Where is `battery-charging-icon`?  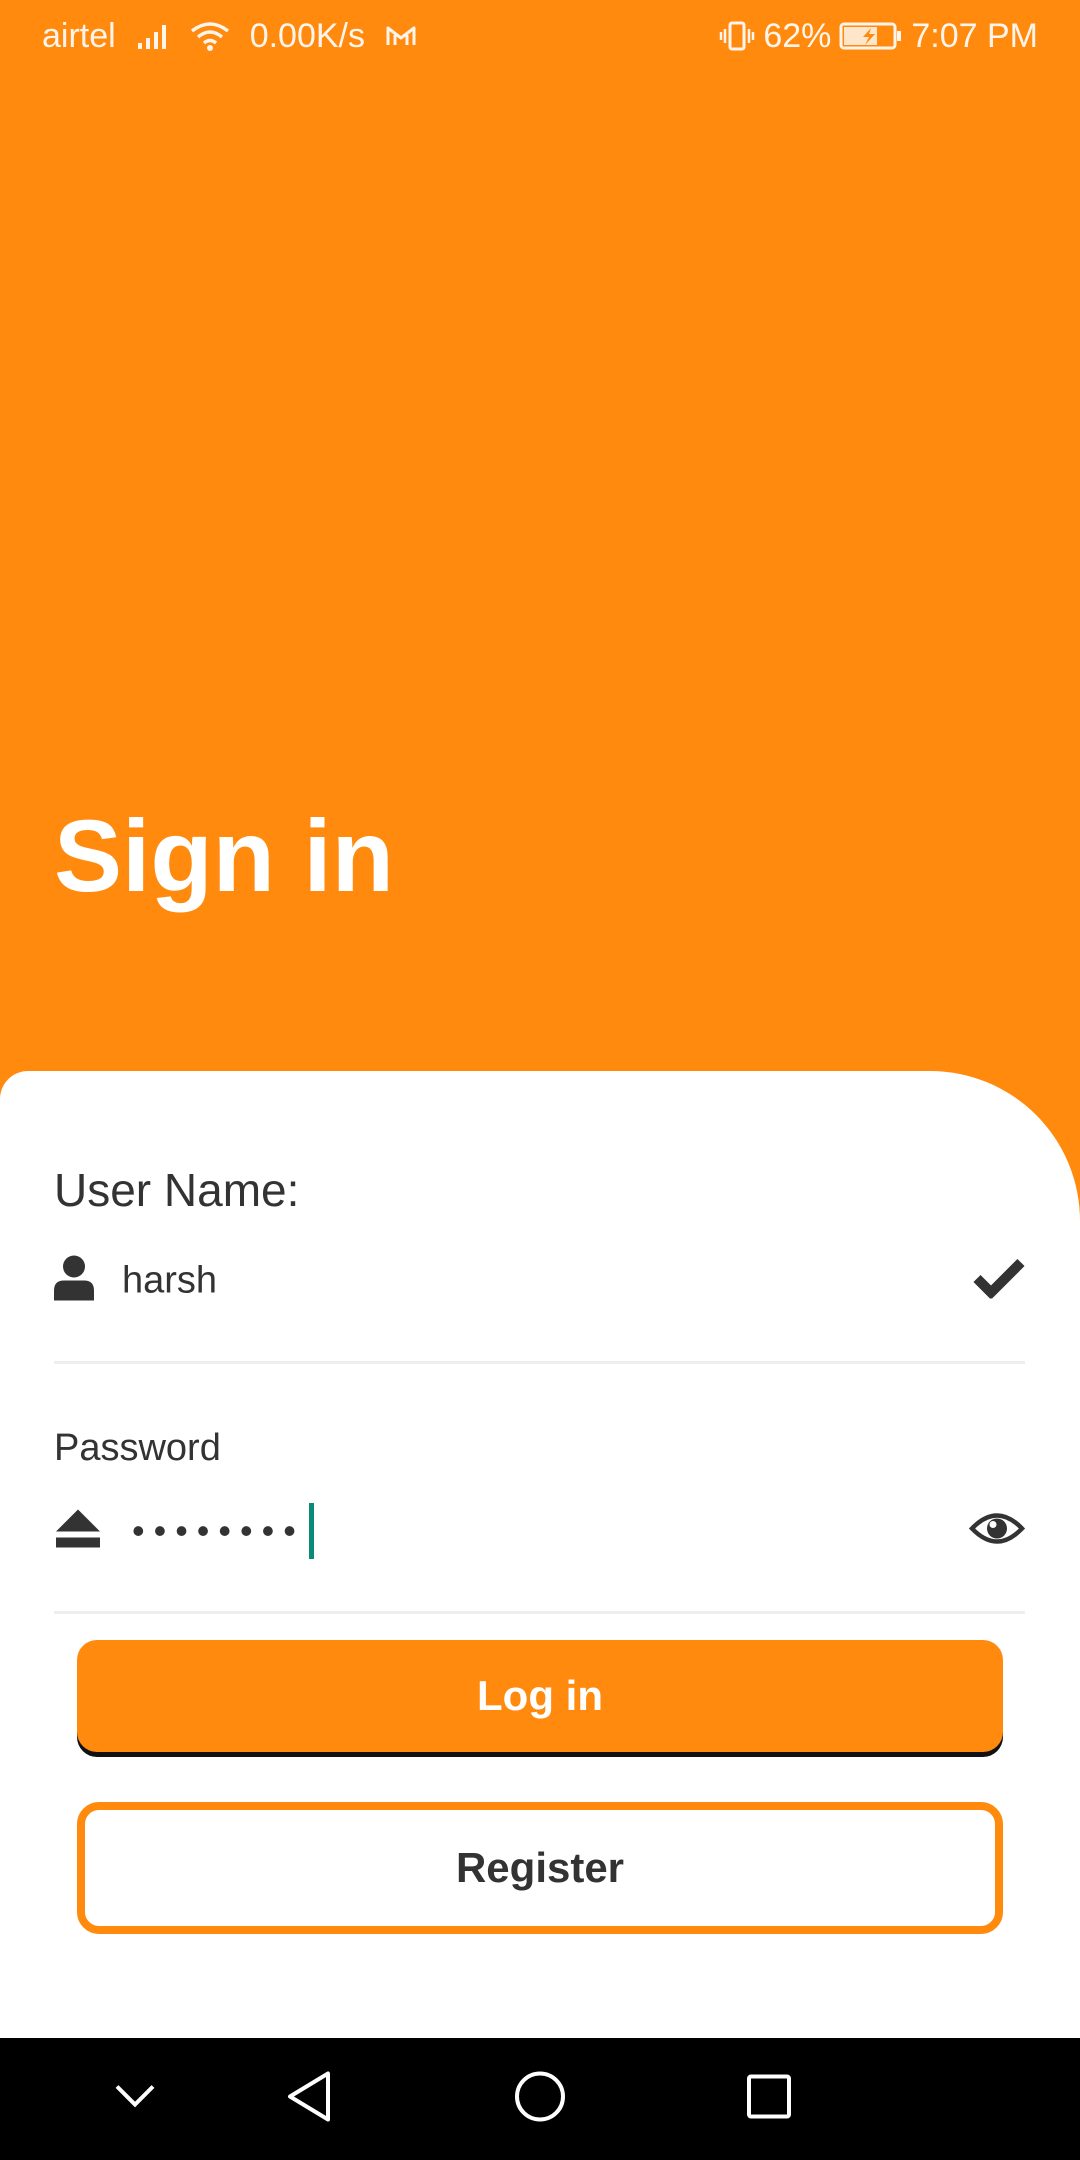 battery-charging-icon is located at coordinates (871, 36).